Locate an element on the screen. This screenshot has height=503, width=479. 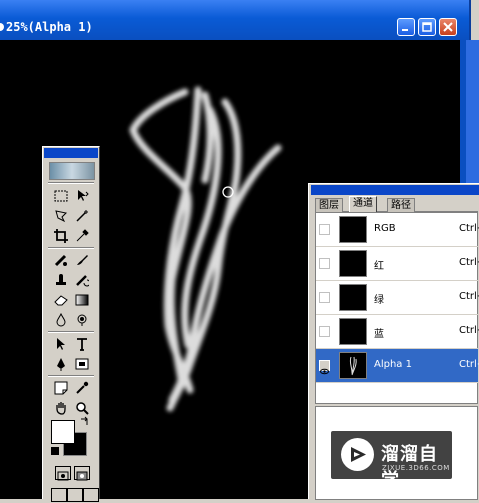
channel-row-alpha-1: Alpha 1 Ctrl+ is located at coordinates (397, 366).